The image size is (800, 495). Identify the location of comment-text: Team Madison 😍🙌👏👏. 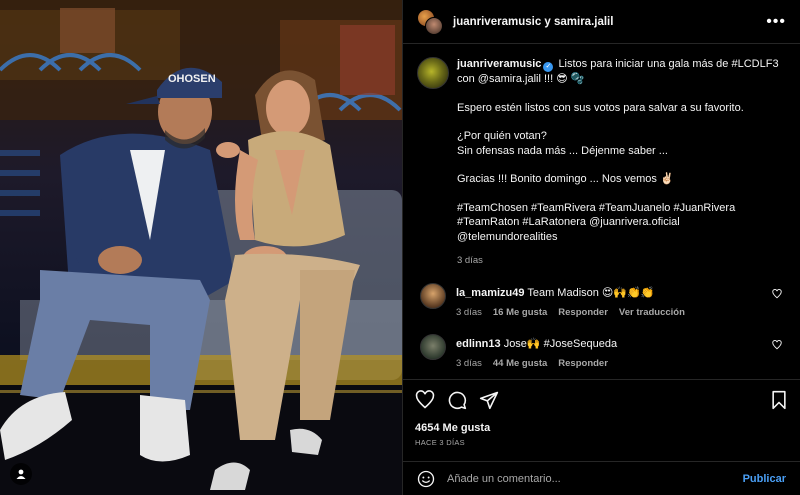
(591, 292).